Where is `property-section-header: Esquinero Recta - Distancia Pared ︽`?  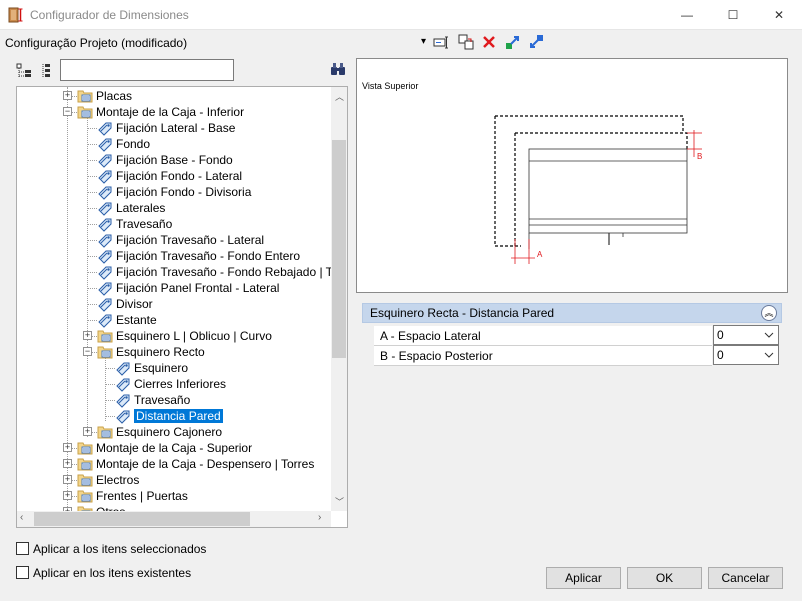 property-section-header: Esquinero Recta - Distancia Pared ︽ is located at coordinates (572, 313).